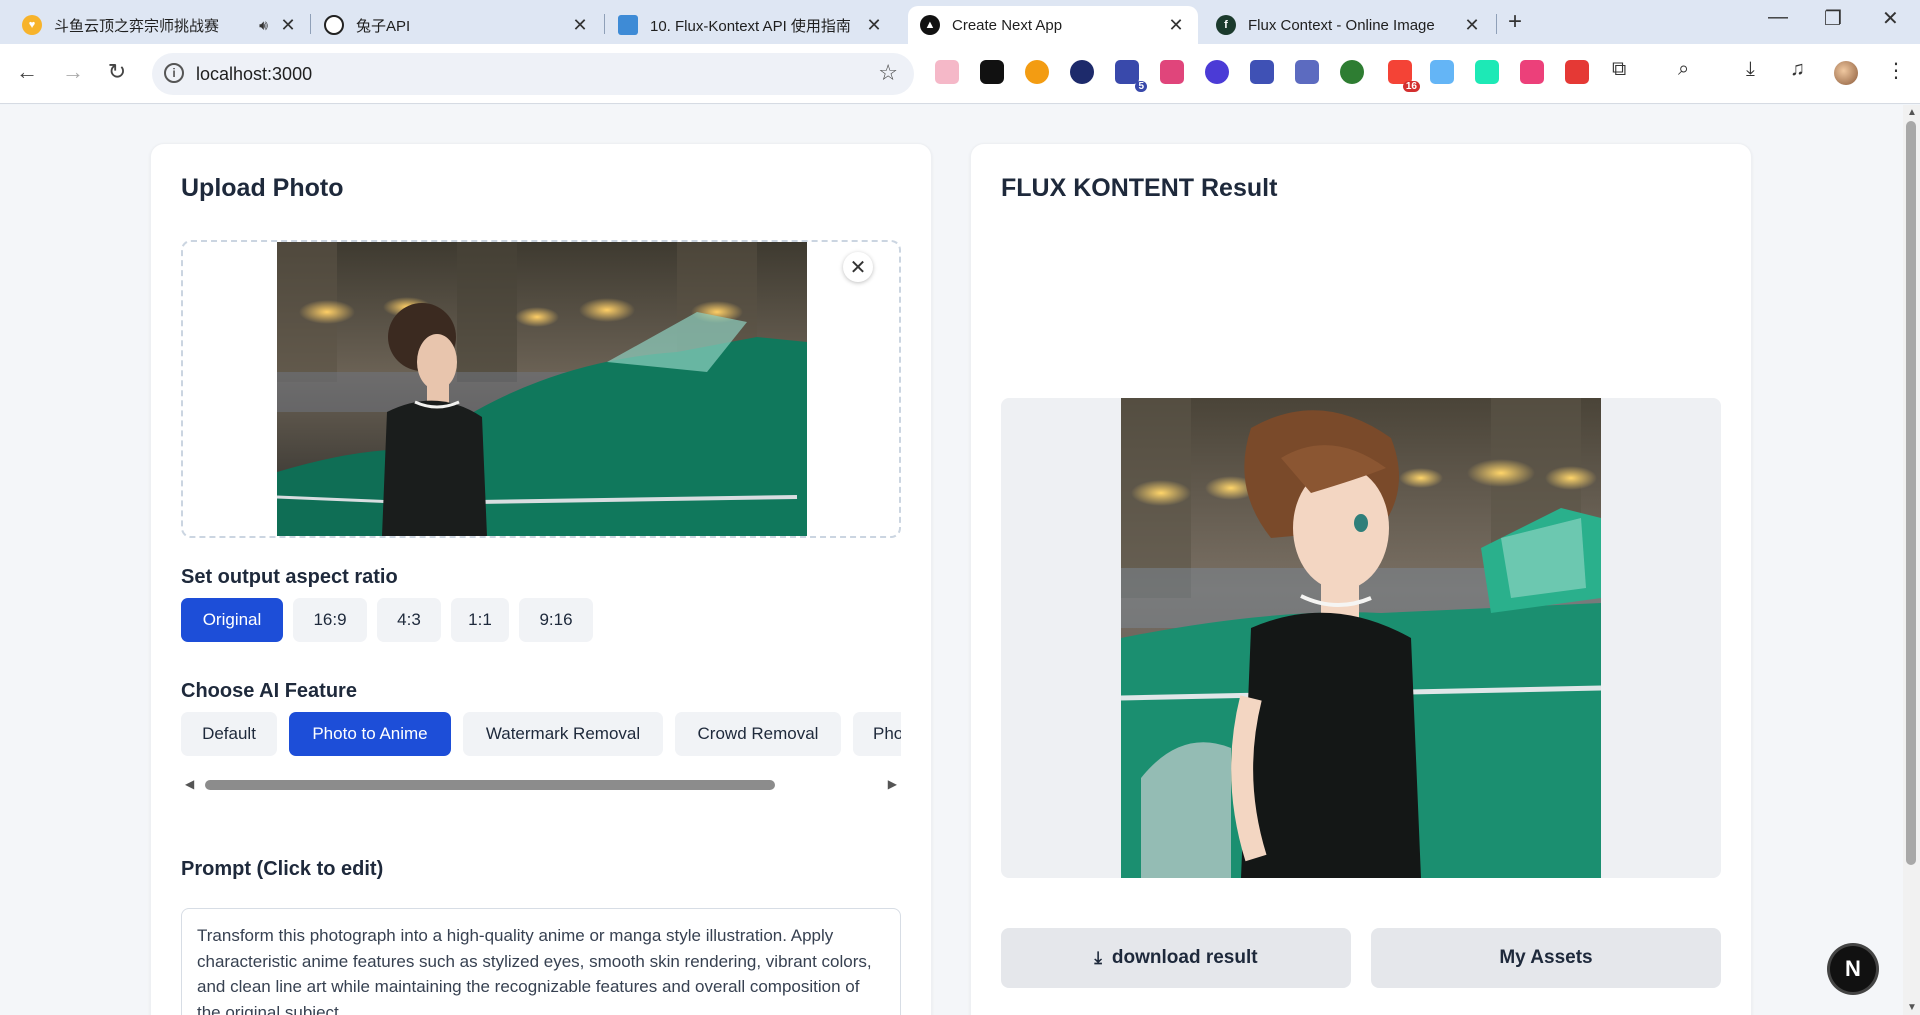 This screenshot has height=1015, width=1920. What do you see at coordinates (1141, 86) in the screenshot?
I see `extension-badge: 5` at bounding box center [1141, 86].